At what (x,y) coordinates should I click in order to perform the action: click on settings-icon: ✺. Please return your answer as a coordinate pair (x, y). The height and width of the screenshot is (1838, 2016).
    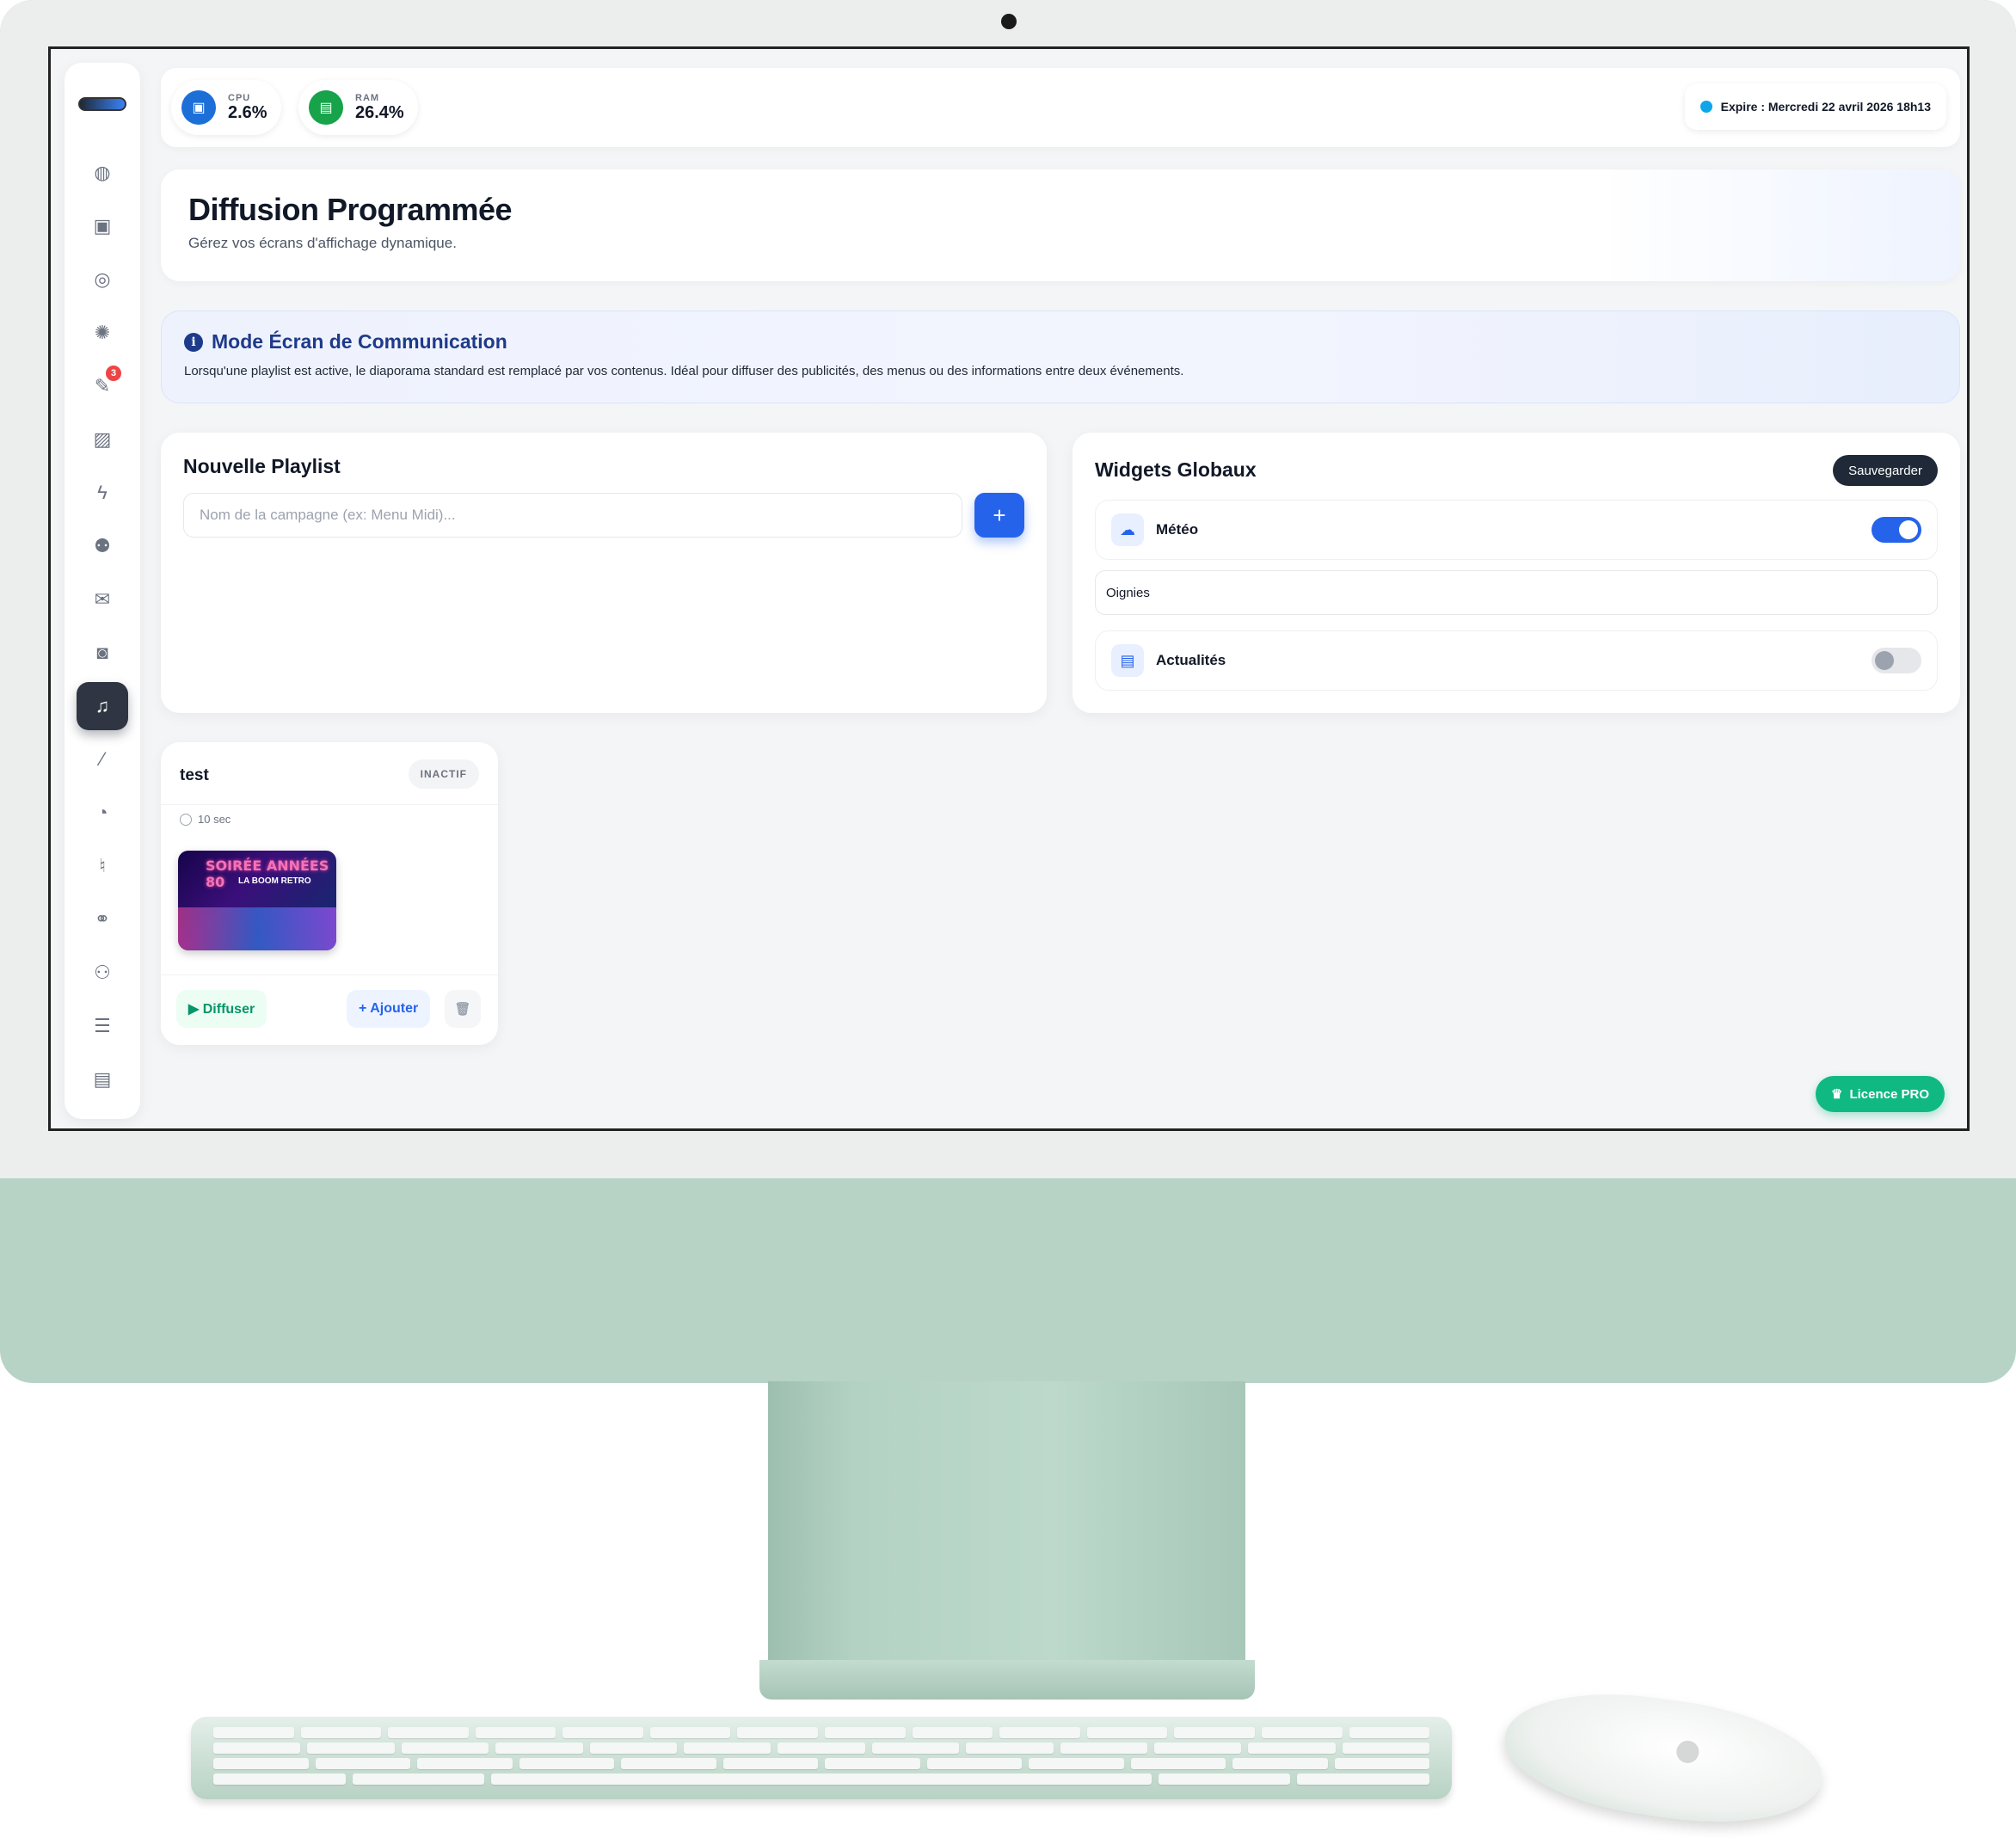
    Looking at the image, I should click on (102, 332).